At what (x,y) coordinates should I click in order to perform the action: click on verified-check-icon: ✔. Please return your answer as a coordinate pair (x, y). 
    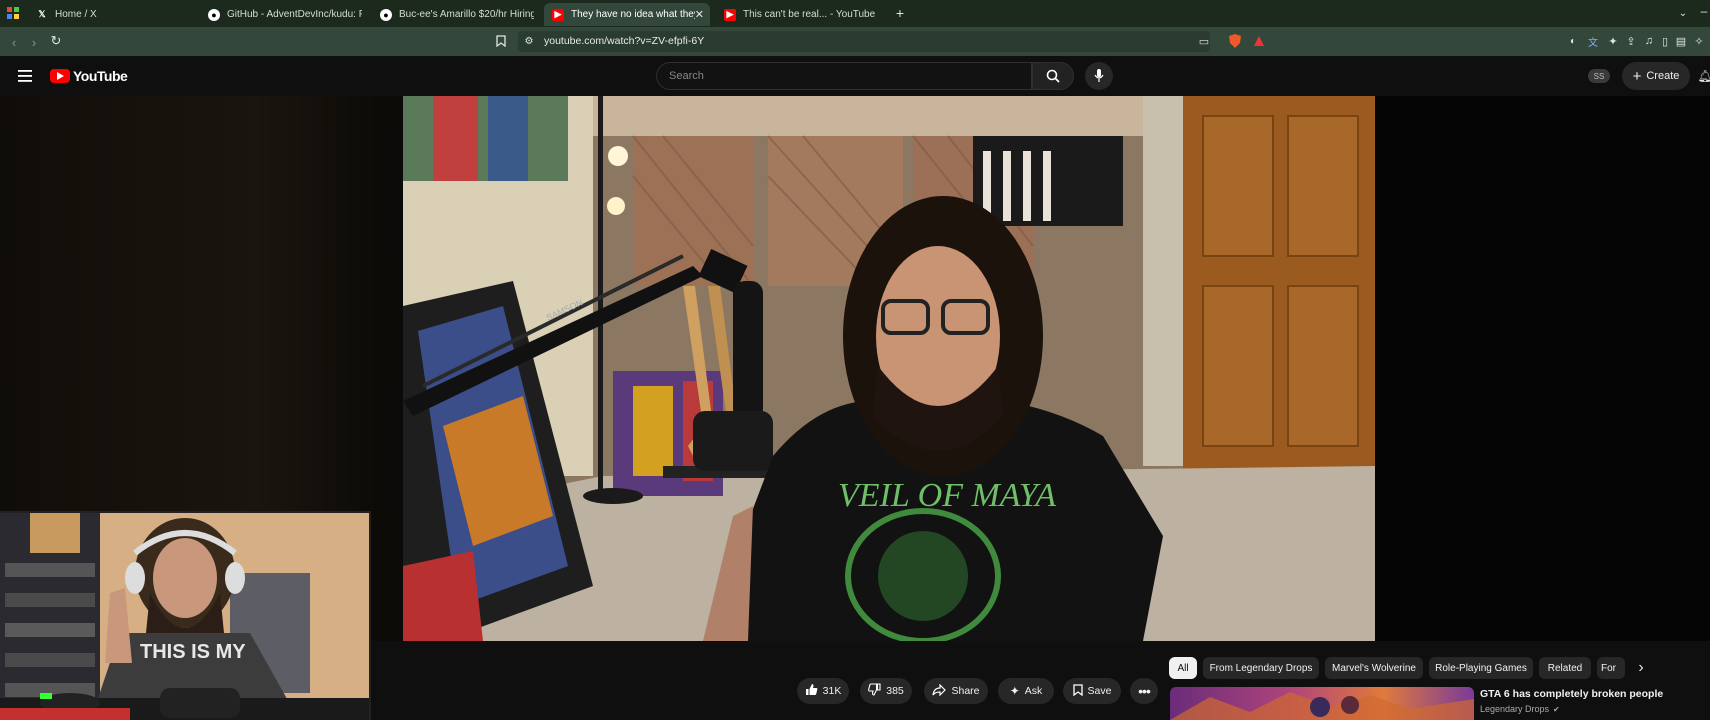
    Looking at the image, I should click on (1556, 709).